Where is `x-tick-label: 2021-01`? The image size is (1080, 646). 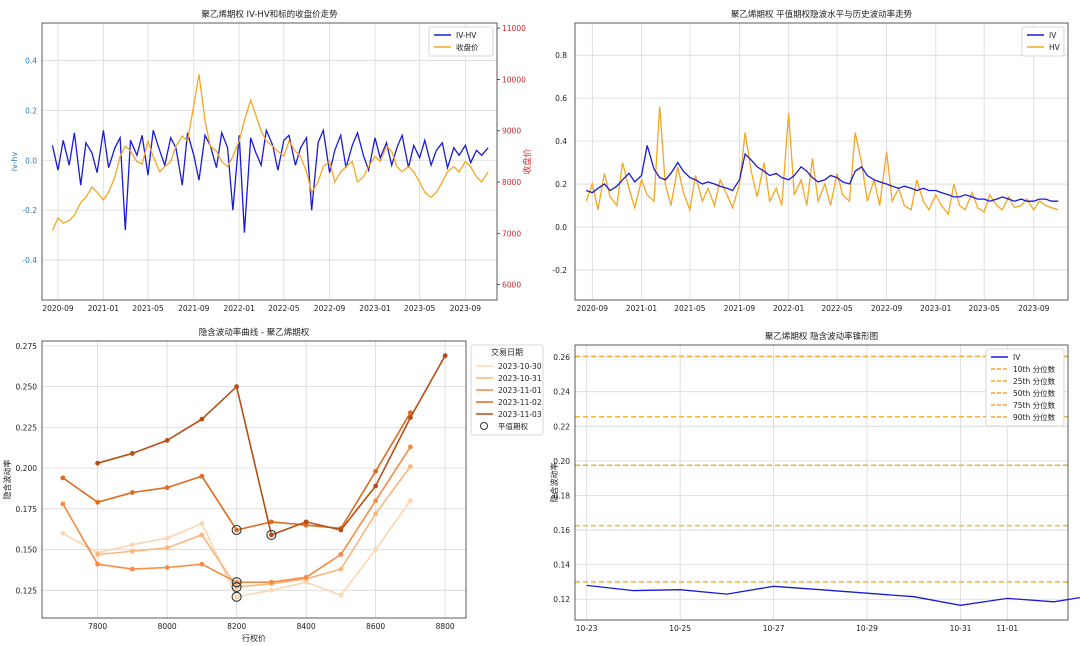 x-tick-label: 2021-01 is located at coordinates (104, 308).